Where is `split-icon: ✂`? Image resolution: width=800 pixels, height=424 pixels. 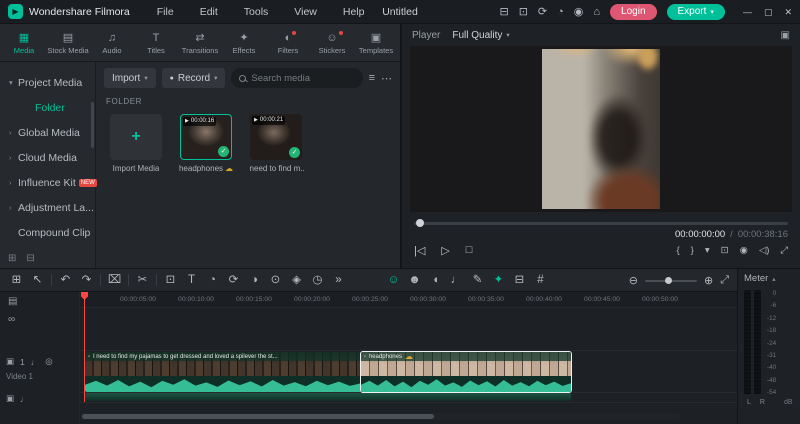 split-icon: ✂ is located at coordinates (142, 280).